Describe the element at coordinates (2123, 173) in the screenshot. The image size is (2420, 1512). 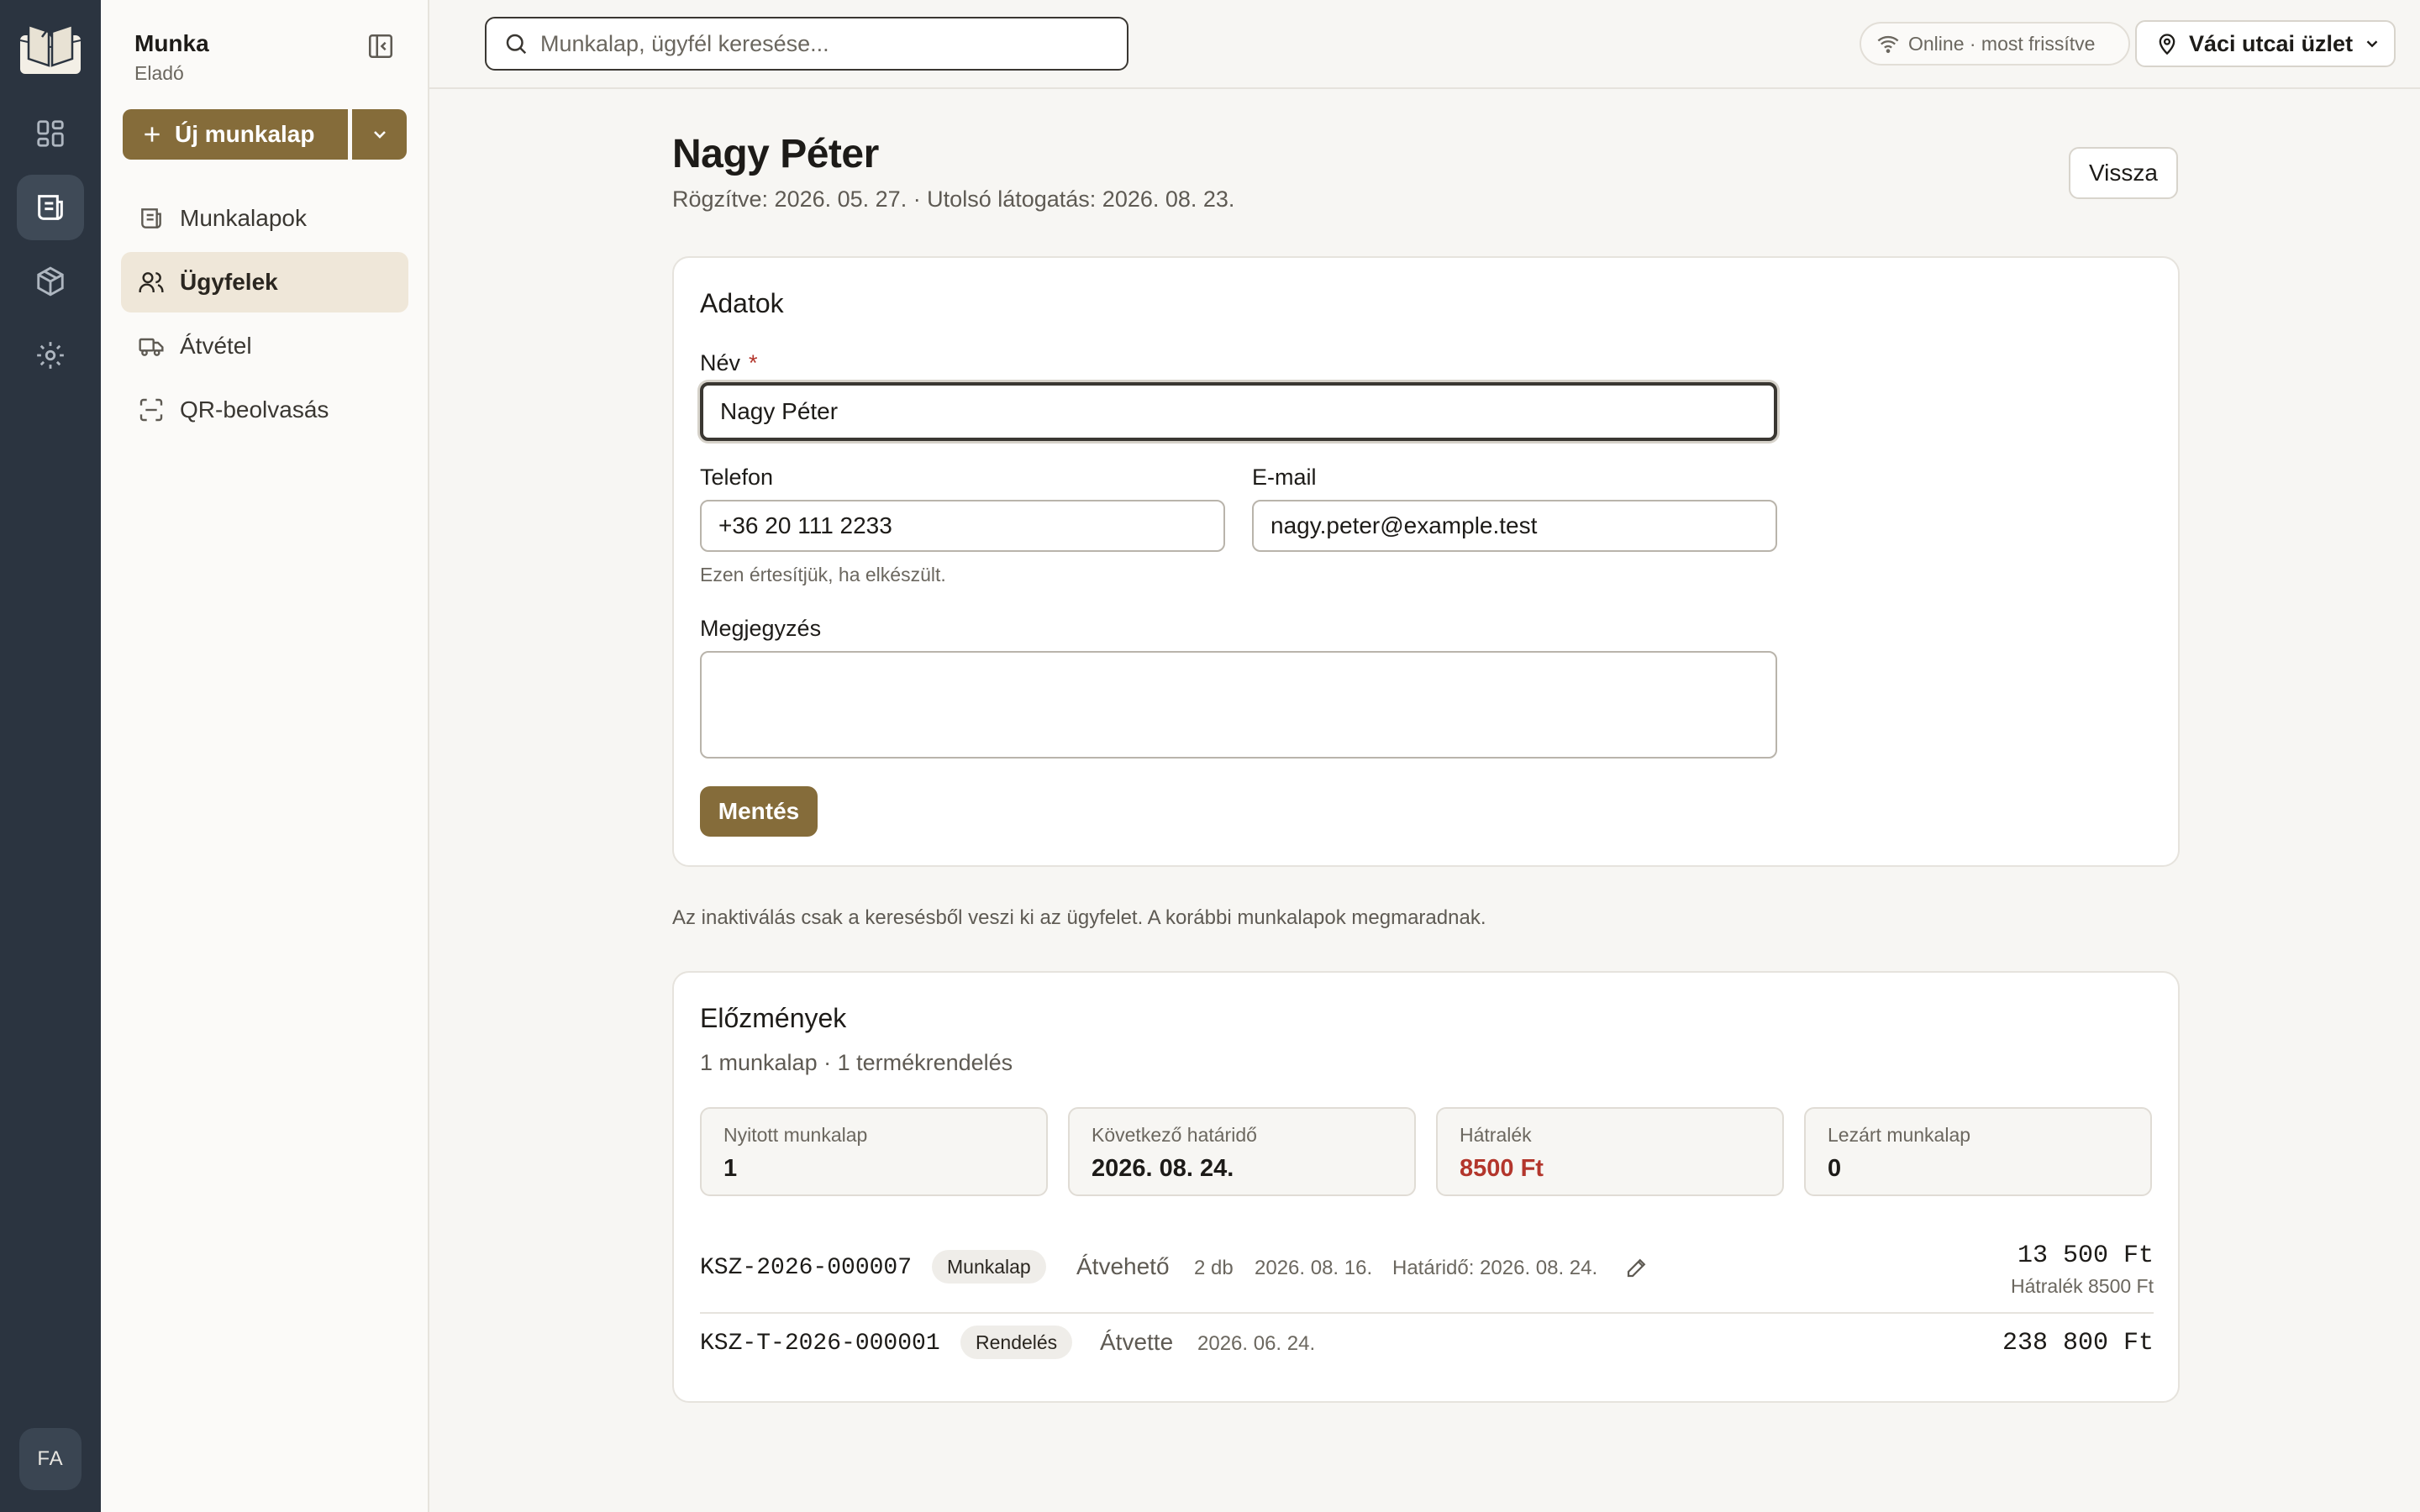
I see `back-button: Vissza` at that location.